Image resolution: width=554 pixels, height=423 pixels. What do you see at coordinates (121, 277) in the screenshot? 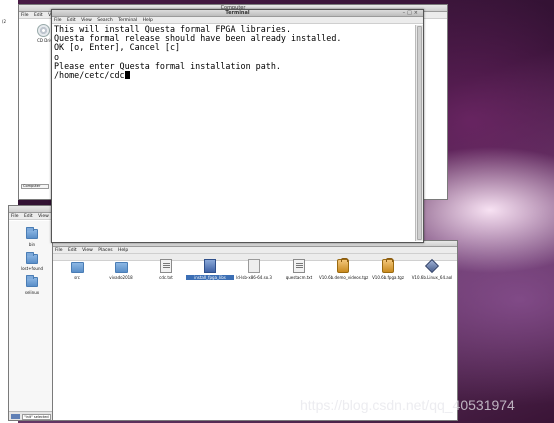
I see `file-label: vivado2018` at bounding box center [121, 277].